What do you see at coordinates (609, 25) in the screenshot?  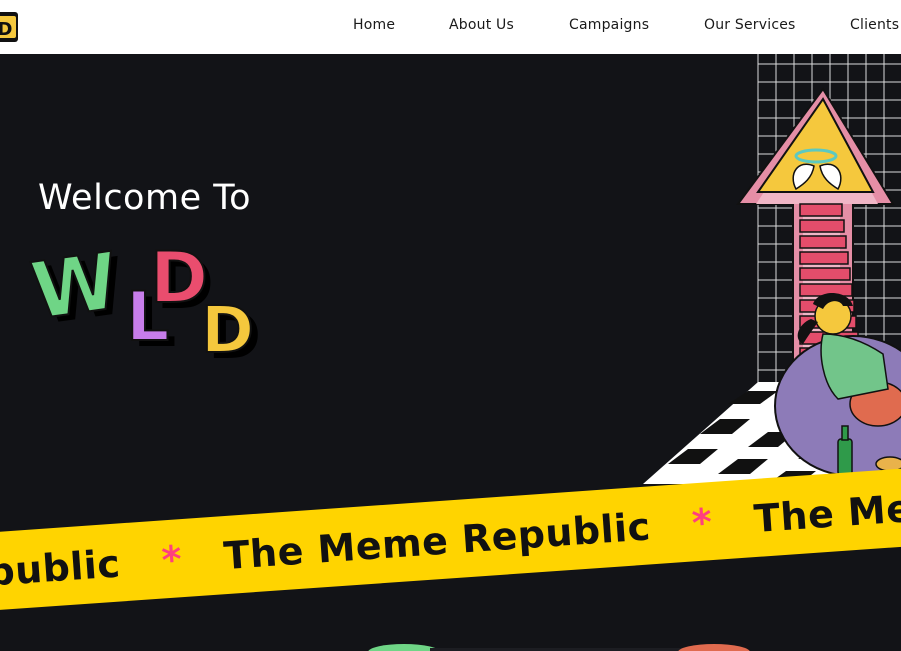 I see `nav-campaigns: Campaigns` at bounding box center [609, 25].